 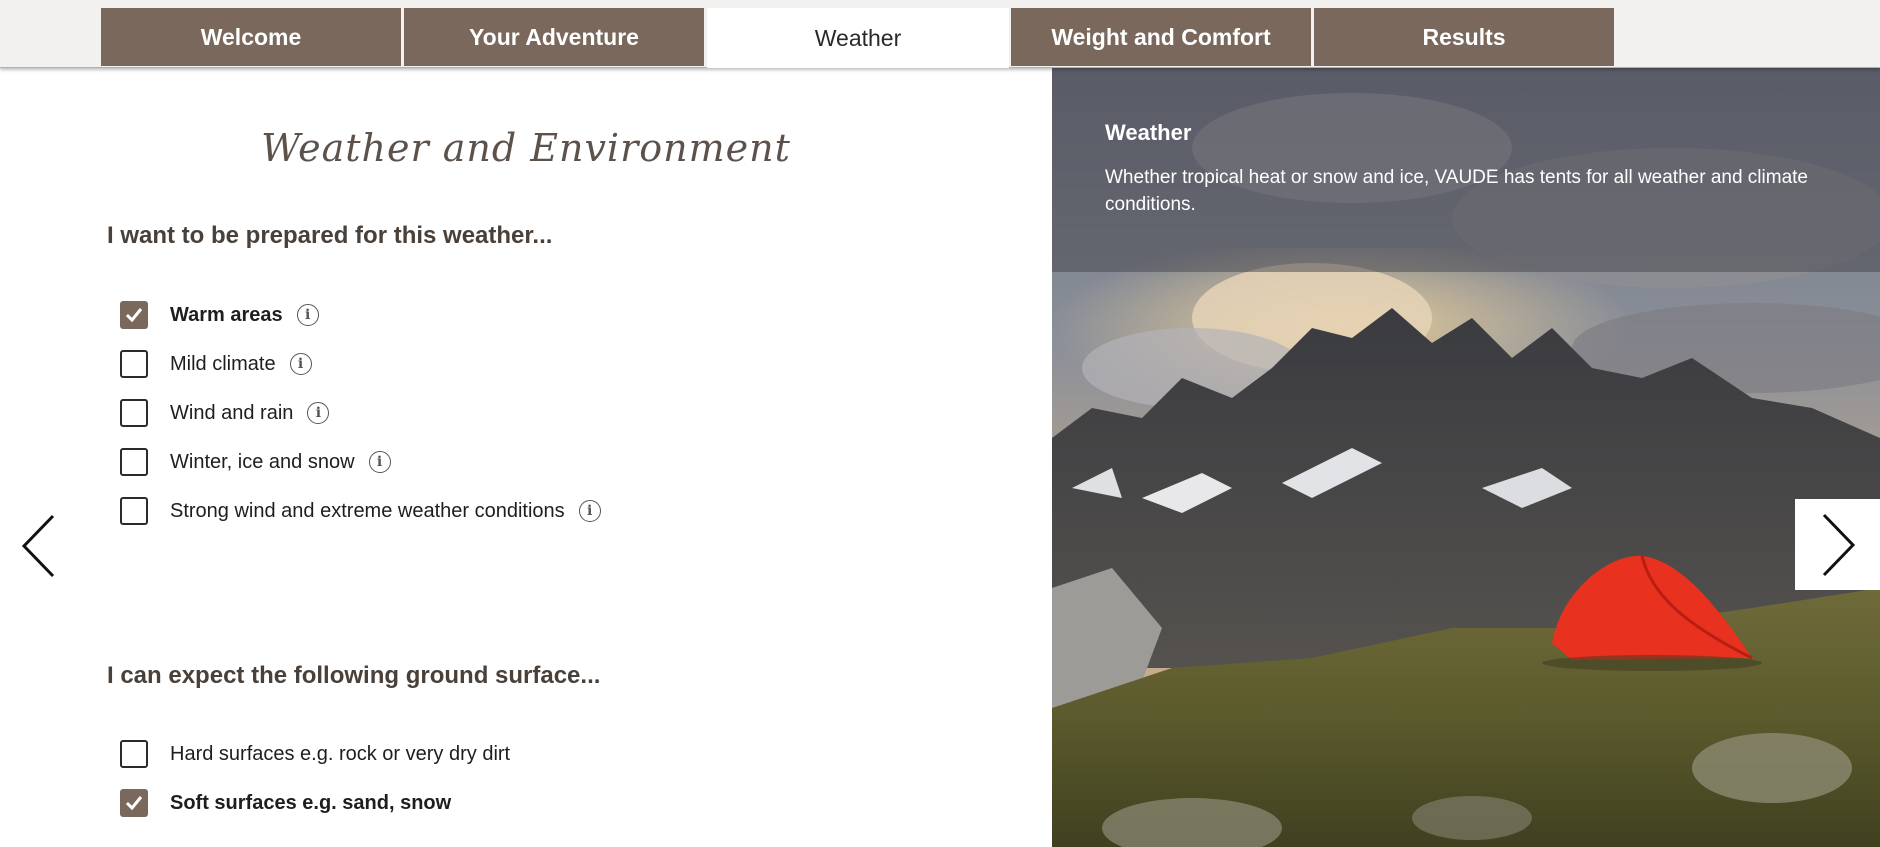 I want to click on checkbox-soft-surfaces, so click(x=134, y=803).